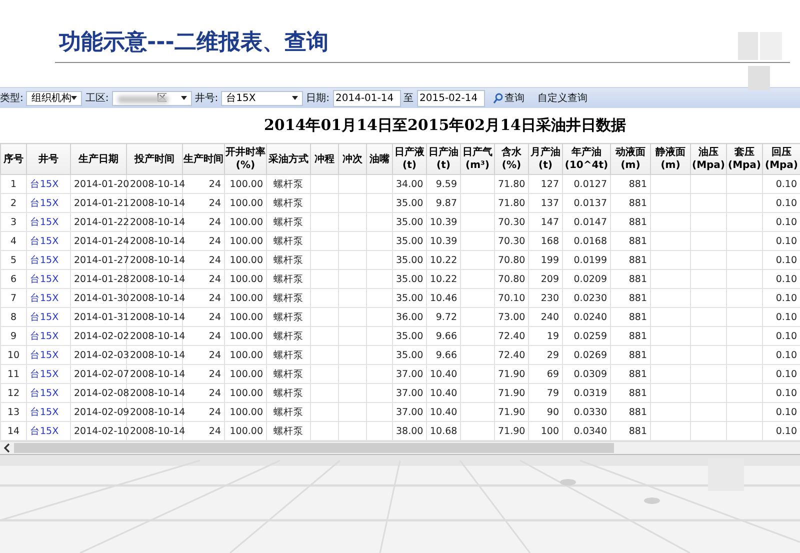  What do you see at coordinates (549, 184) in the screenshot?
I see `table-cell: 127` at bounding box center [549, 184].